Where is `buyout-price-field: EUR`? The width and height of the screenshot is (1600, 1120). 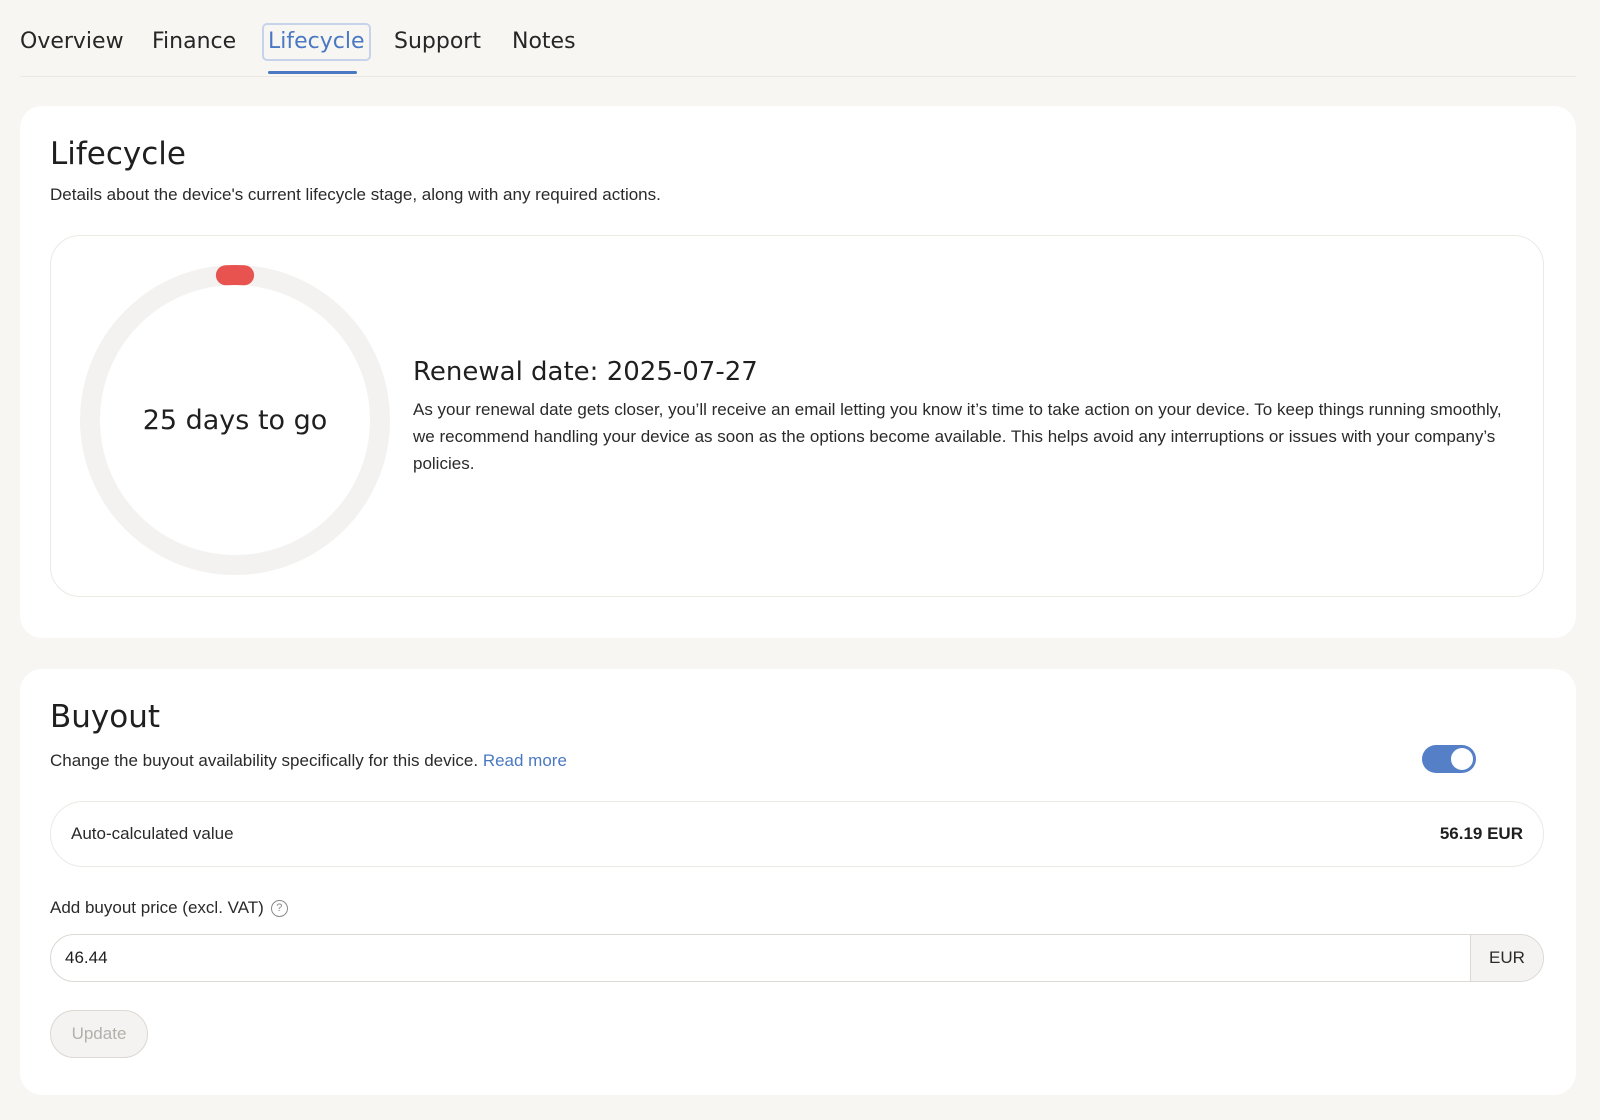 buyout-price-field: EUR is located at coordinates (797, 958).